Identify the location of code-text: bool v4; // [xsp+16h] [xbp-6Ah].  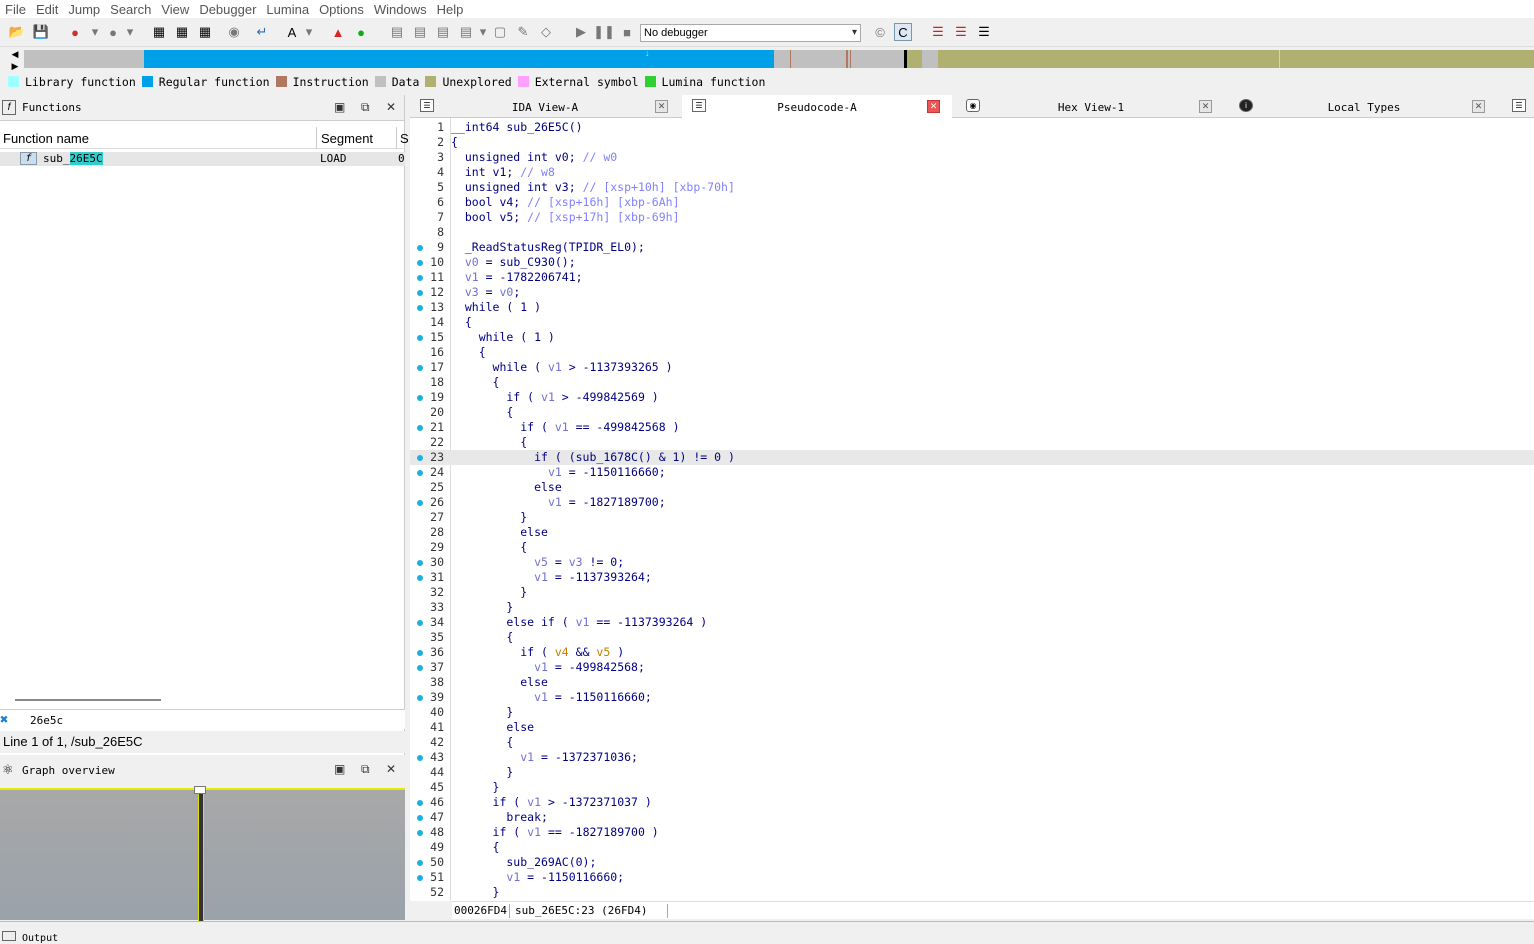
(565, 202).